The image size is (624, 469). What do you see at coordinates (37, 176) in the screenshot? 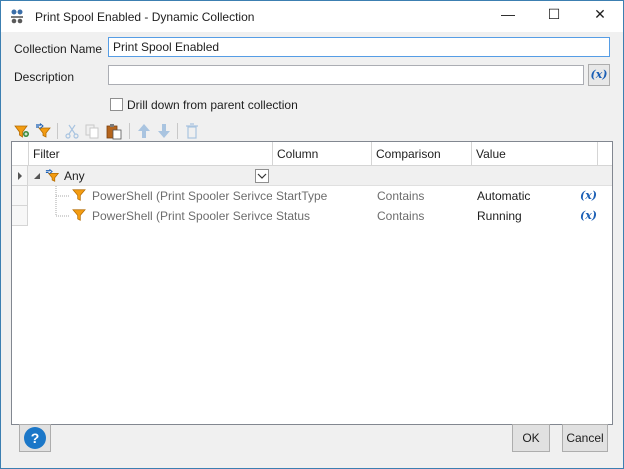
I see `collapse-icon` at bounding box center [37, 176].